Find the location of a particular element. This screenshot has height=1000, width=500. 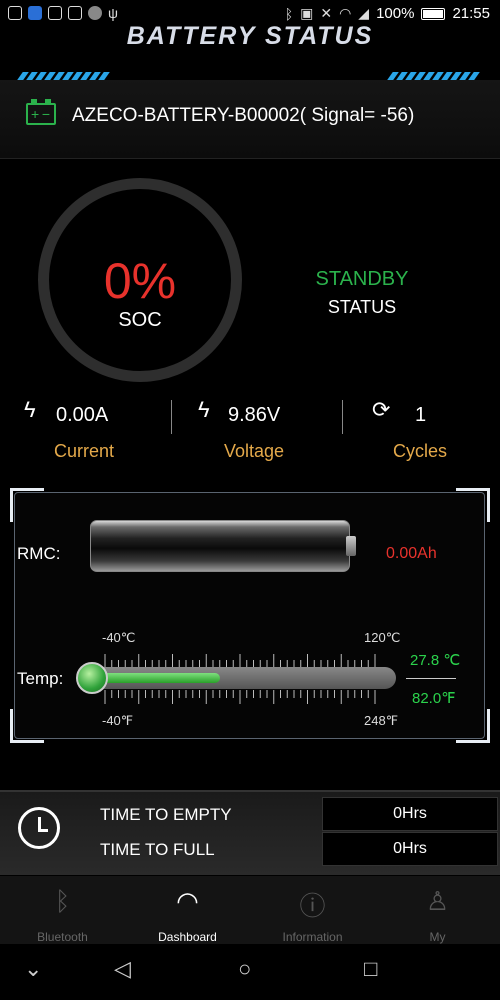

cycles-refresh-icon: ⟳ is located at coordinates (381, 409).